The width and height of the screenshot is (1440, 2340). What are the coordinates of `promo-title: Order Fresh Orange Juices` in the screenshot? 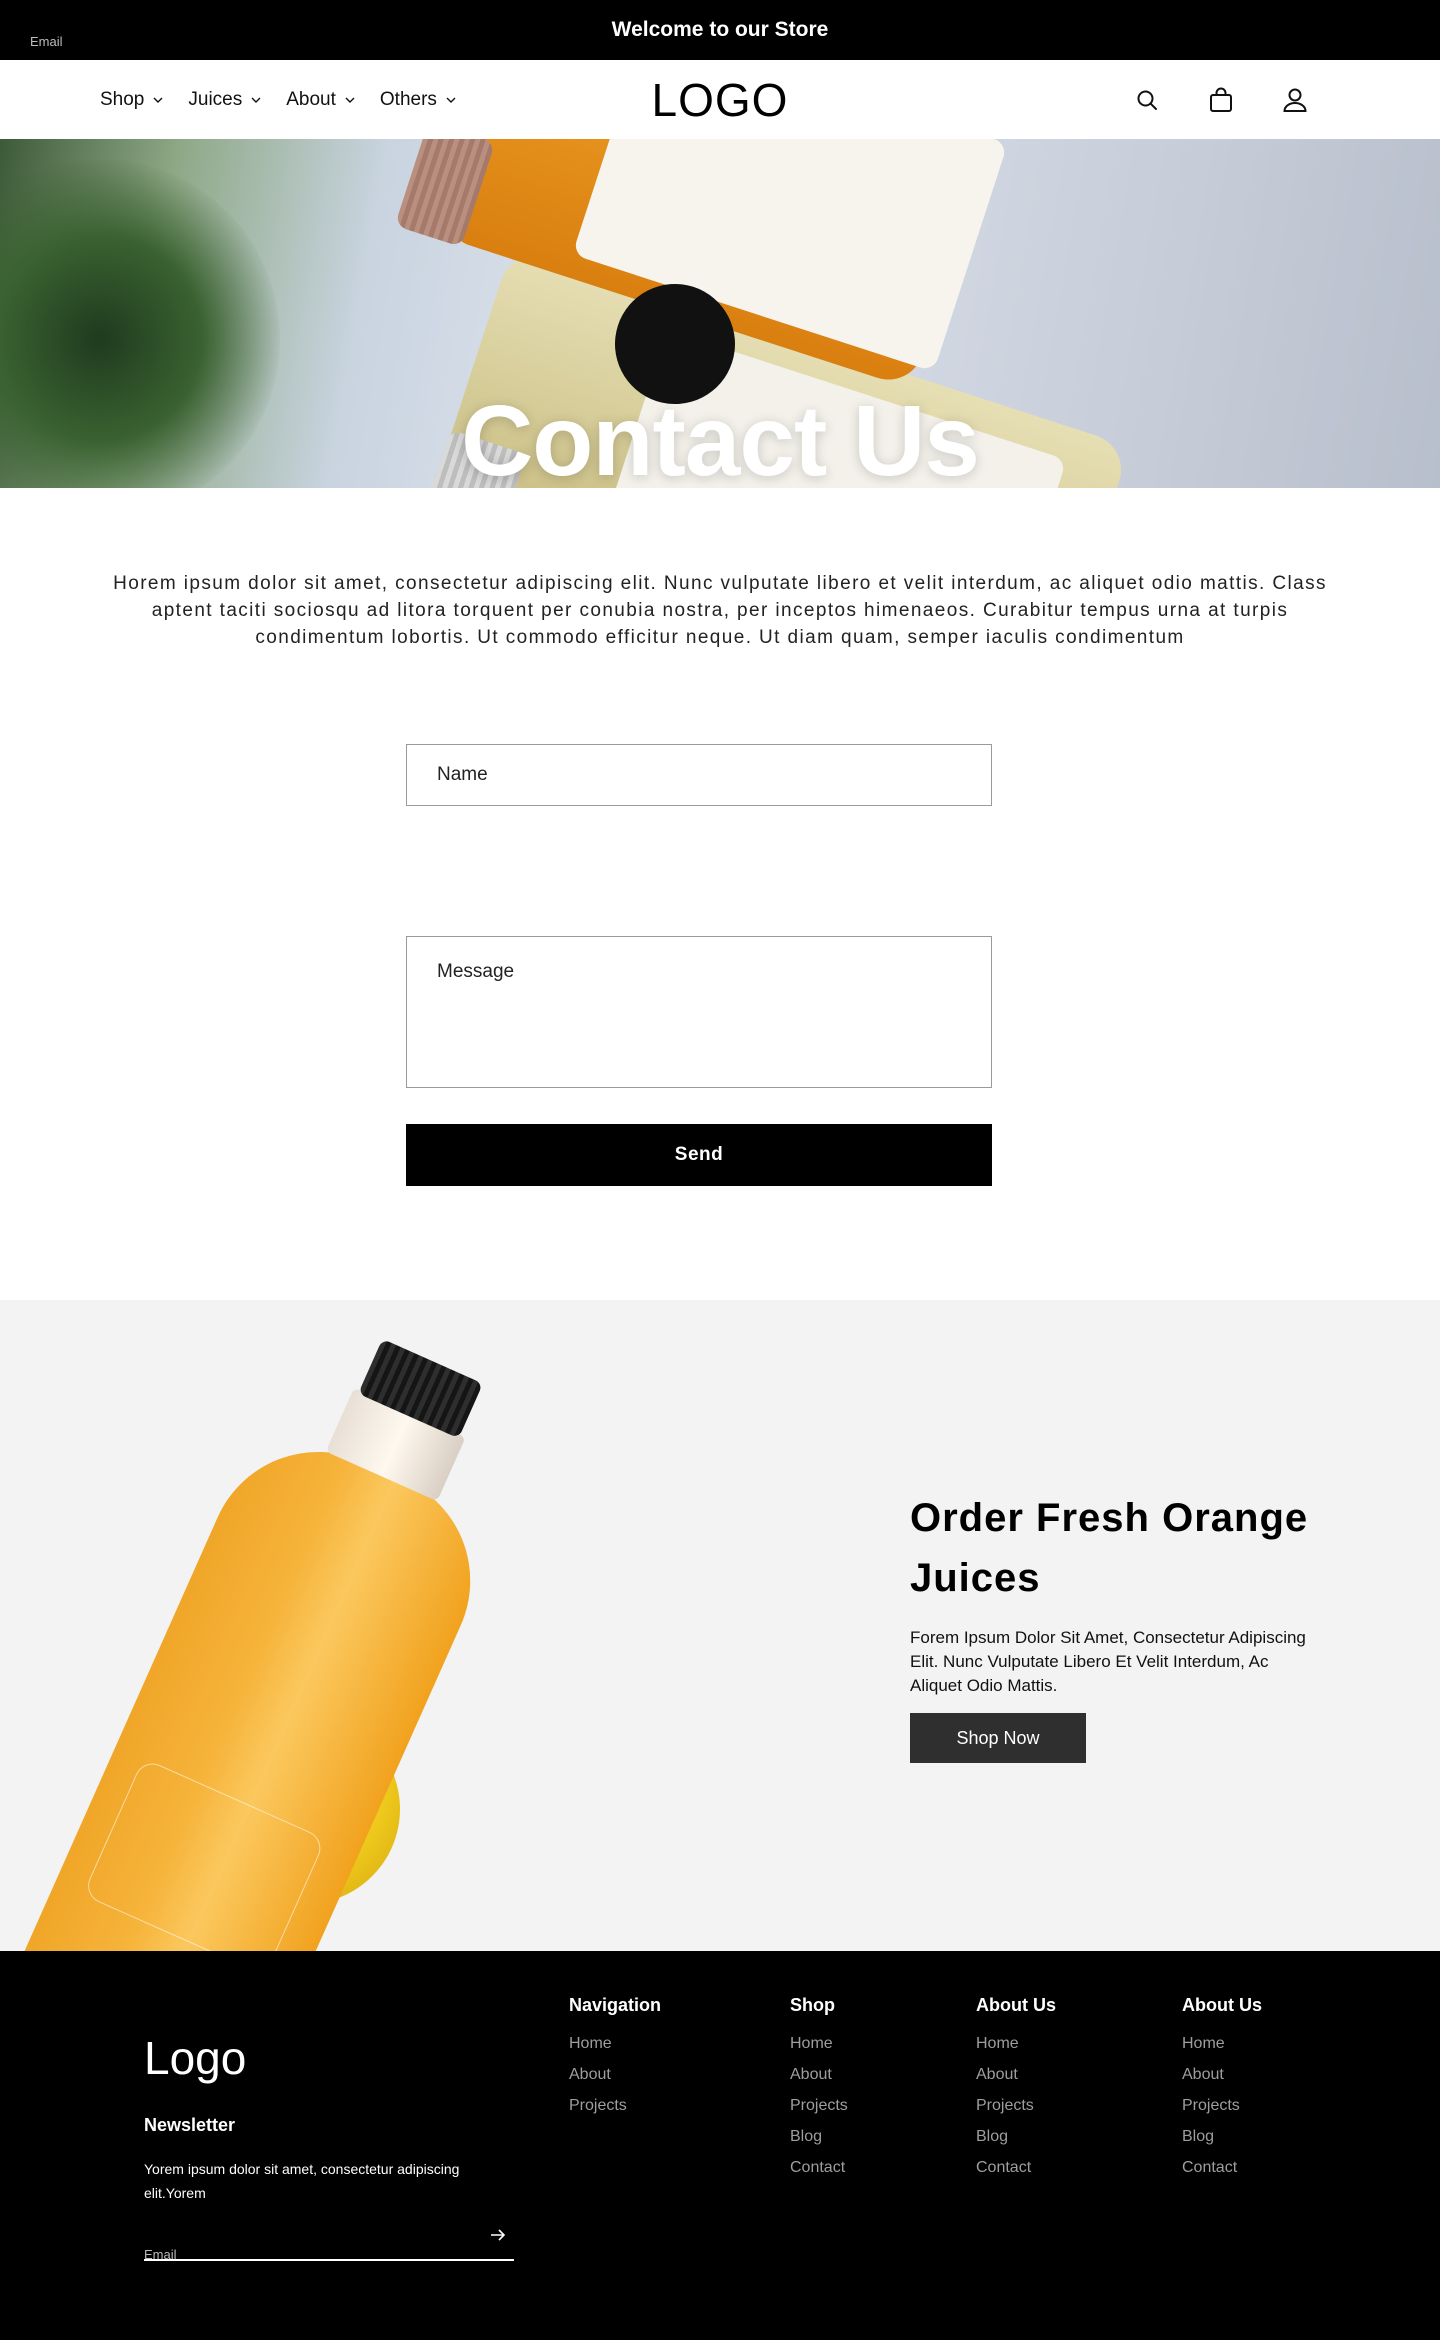 It's located at (1109, 1548).